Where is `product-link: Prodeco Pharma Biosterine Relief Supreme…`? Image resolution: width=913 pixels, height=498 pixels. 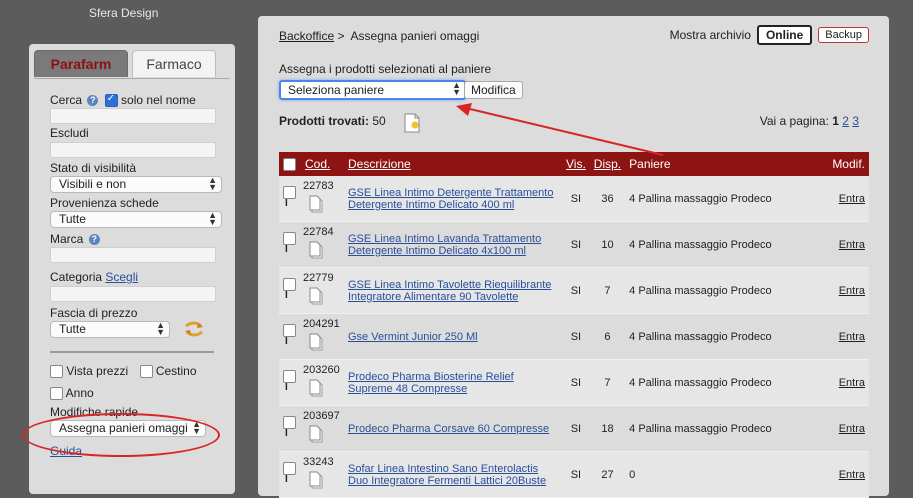 product-link: Prodeco Pharma Biosterine Relief Supreme… is located at coordinates (431, 383).